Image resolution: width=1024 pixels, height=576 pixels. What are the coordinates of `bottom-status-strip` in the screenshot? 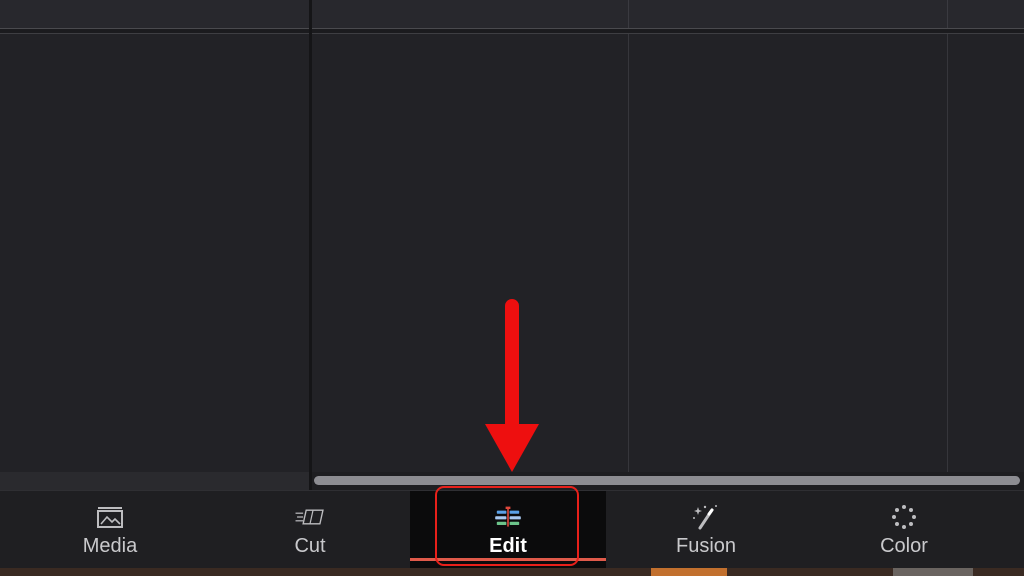 It's located at (512, 572).